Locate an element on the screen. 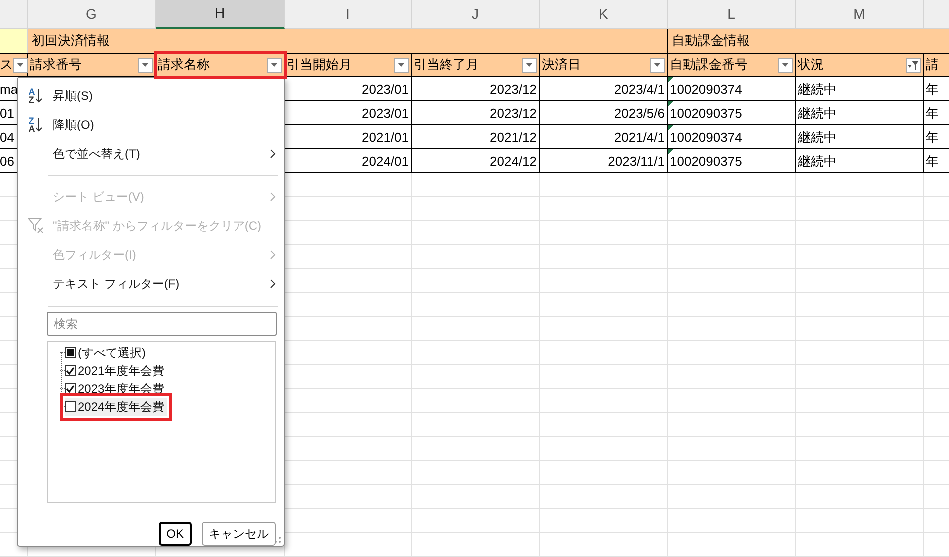 The width and height of the screenshot is (949, 557). menu-item: 降順(O) is located at coordinates (168, 125).